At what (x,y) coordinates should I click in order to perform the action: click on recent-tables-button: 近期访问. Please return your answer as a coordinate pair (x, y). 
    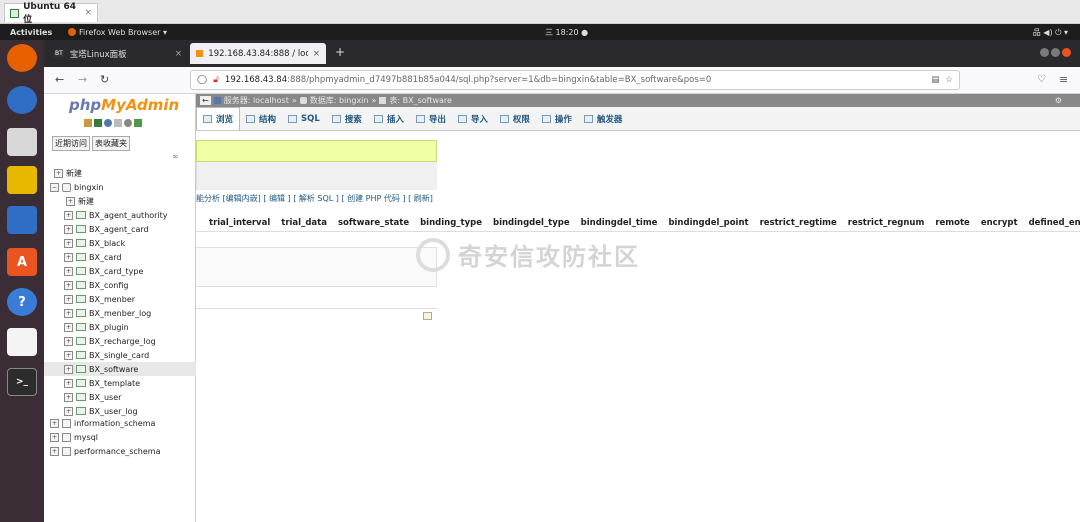
    Looking at the image, I should click on (71, 143).